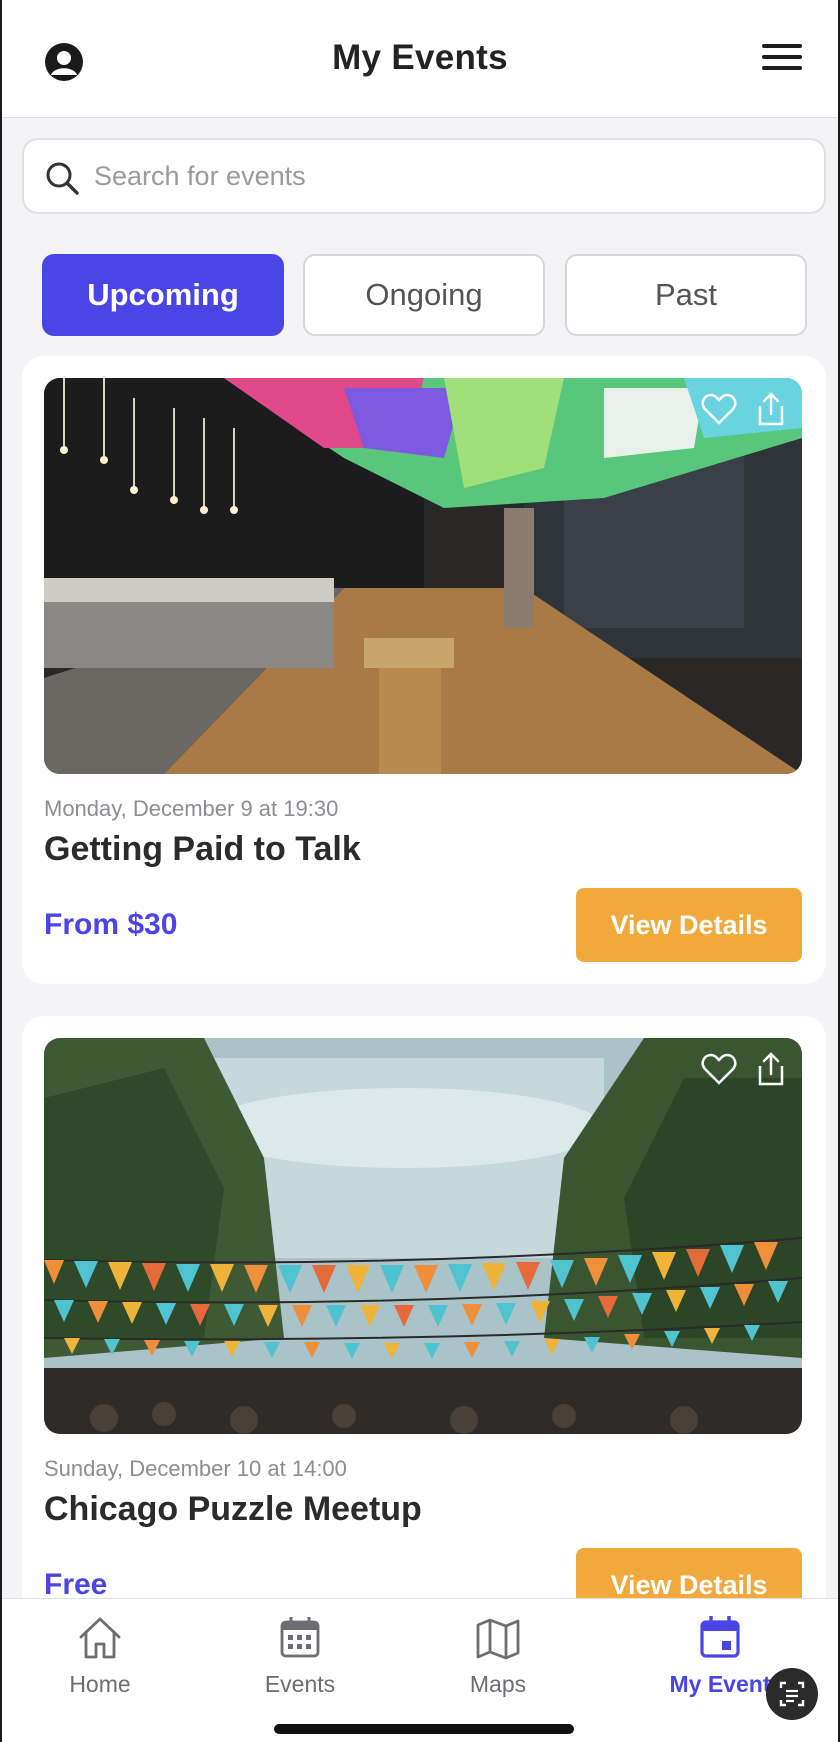  I want to click on event-title: Getting Paid to Talk, so click(202, 849).